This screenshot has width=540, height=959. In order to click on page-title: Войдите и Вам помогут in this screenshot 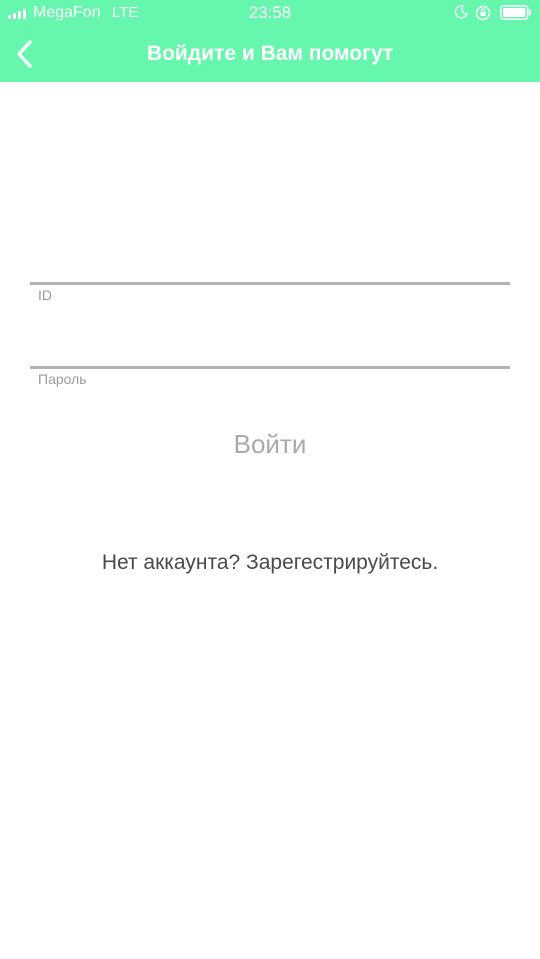, I will do `click(270, 53)`.